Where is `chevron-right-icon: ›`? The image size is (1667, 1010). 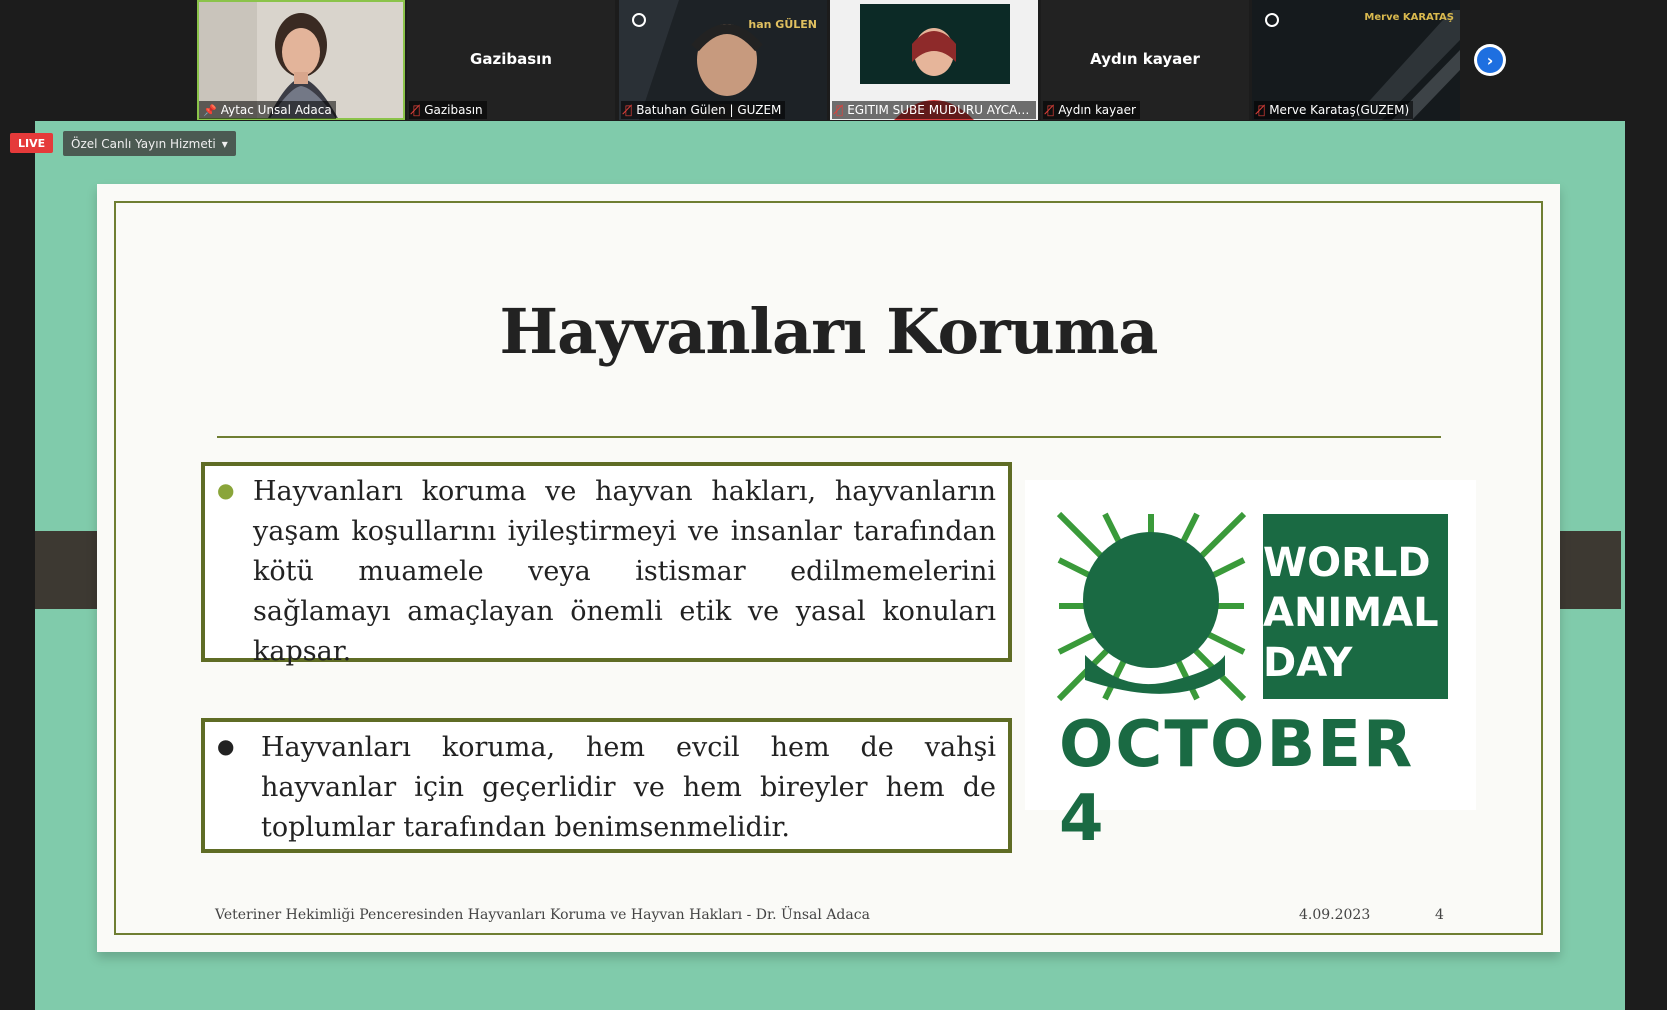 chevron-right-icon: › is located at coordinates (1490, 60).